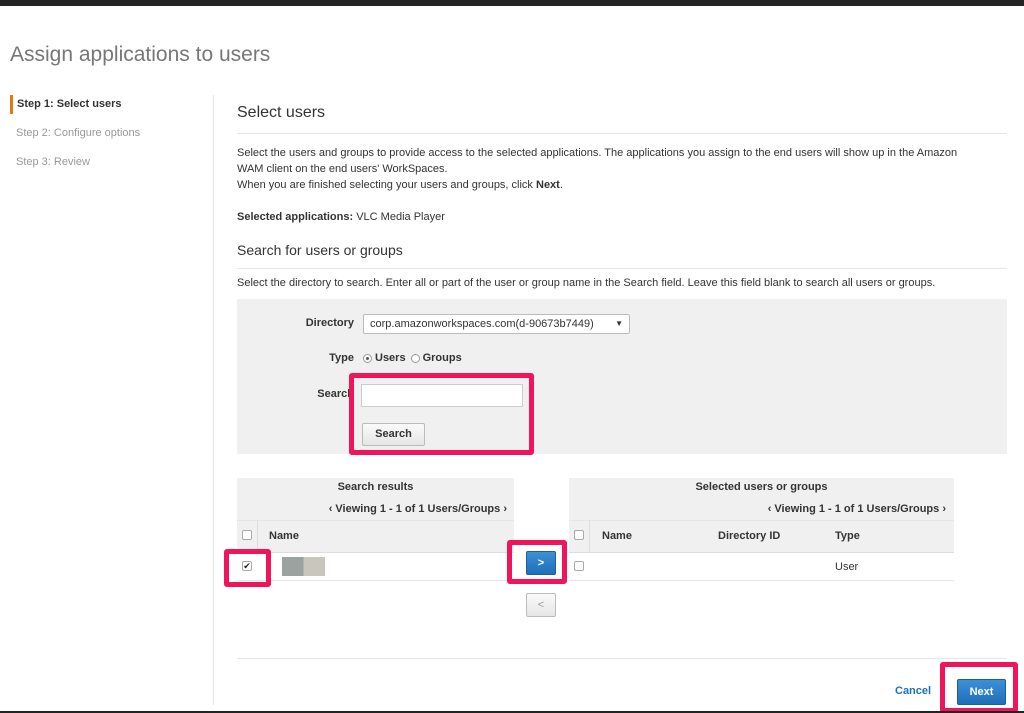  I want to click on search-highlight, so click(441, 414).